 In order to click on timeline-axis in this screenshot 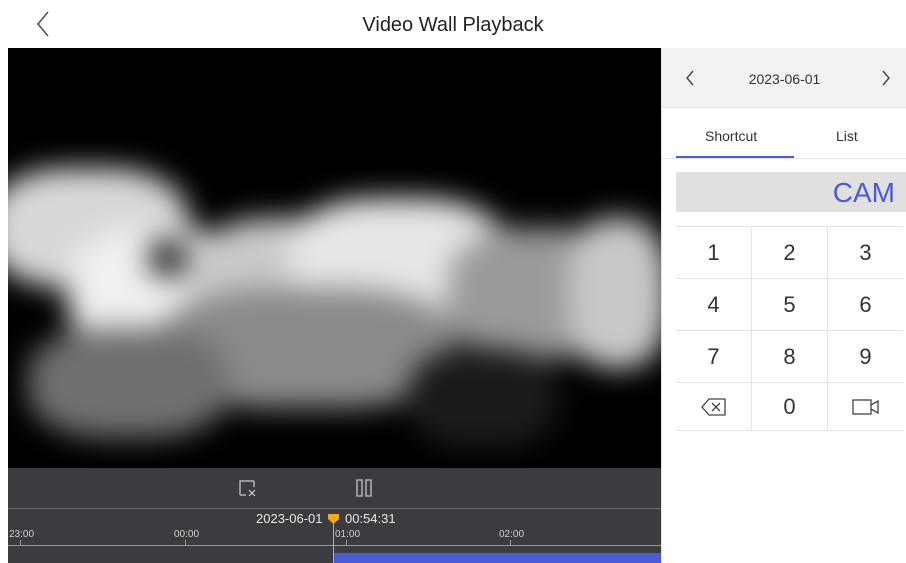, I will do `click(334, 545)`.